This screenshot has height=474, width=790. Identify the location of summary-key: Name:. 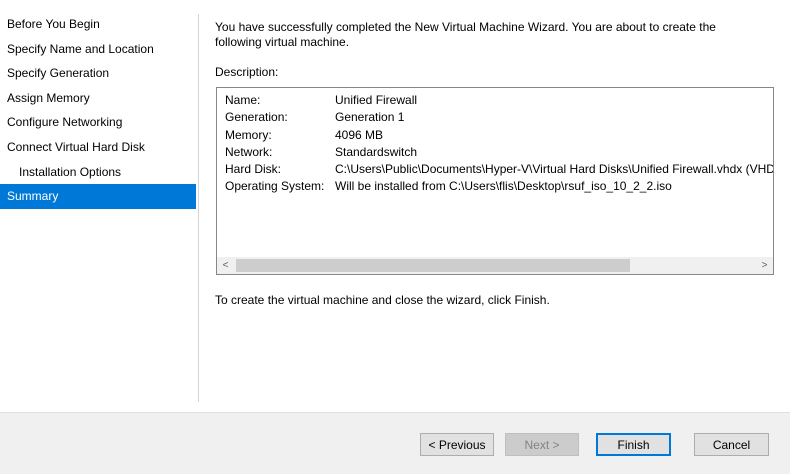
(243, 100).